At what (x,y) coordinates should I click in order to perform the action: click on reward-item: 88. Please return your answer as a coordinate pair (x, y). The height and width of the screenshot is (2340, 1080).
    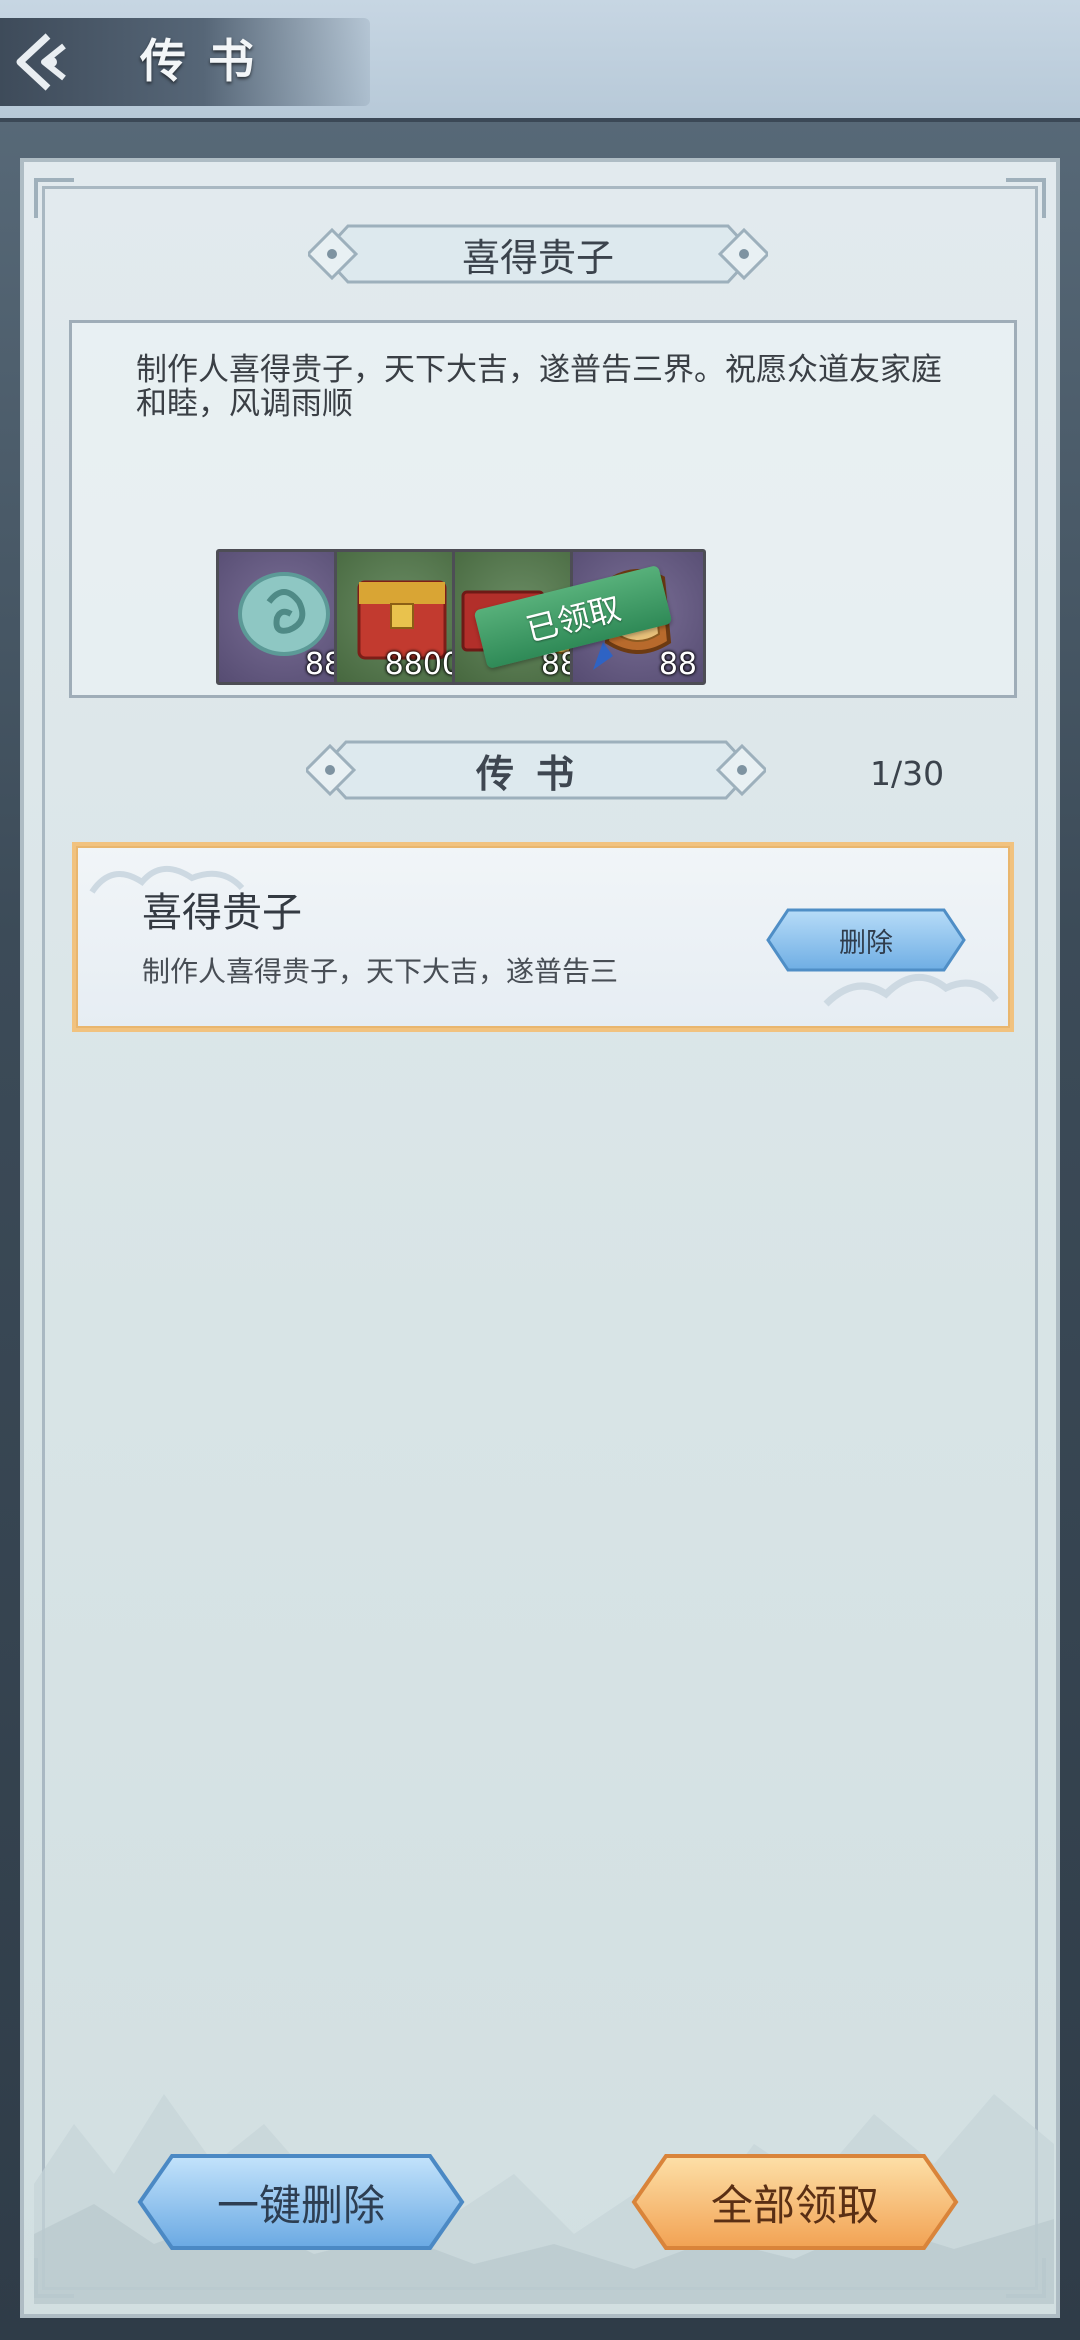
    Looking at the image, I should click on (284, 617).